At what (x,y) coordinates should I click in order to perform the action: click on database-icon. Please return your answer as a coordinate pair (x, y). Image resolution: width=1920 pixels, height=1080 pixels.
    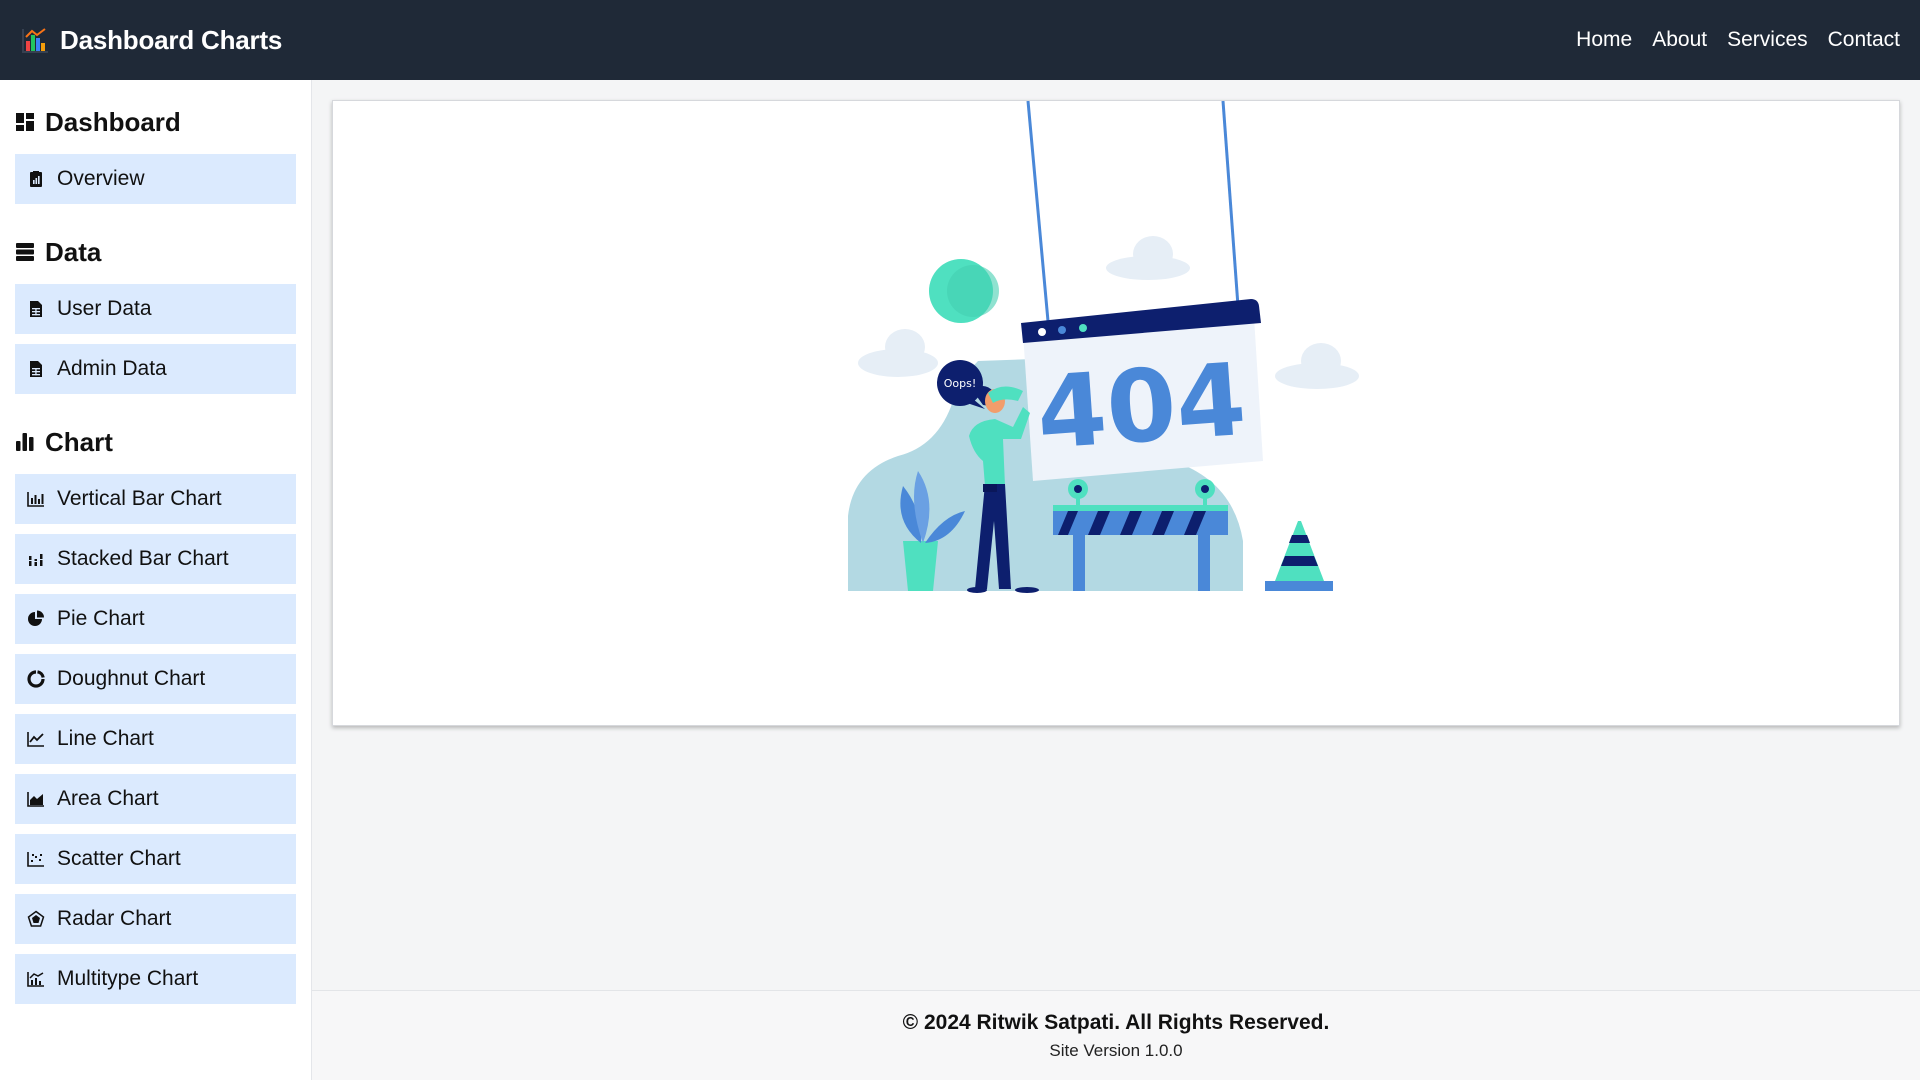
    Looking at the image, I should click on (25, 252).